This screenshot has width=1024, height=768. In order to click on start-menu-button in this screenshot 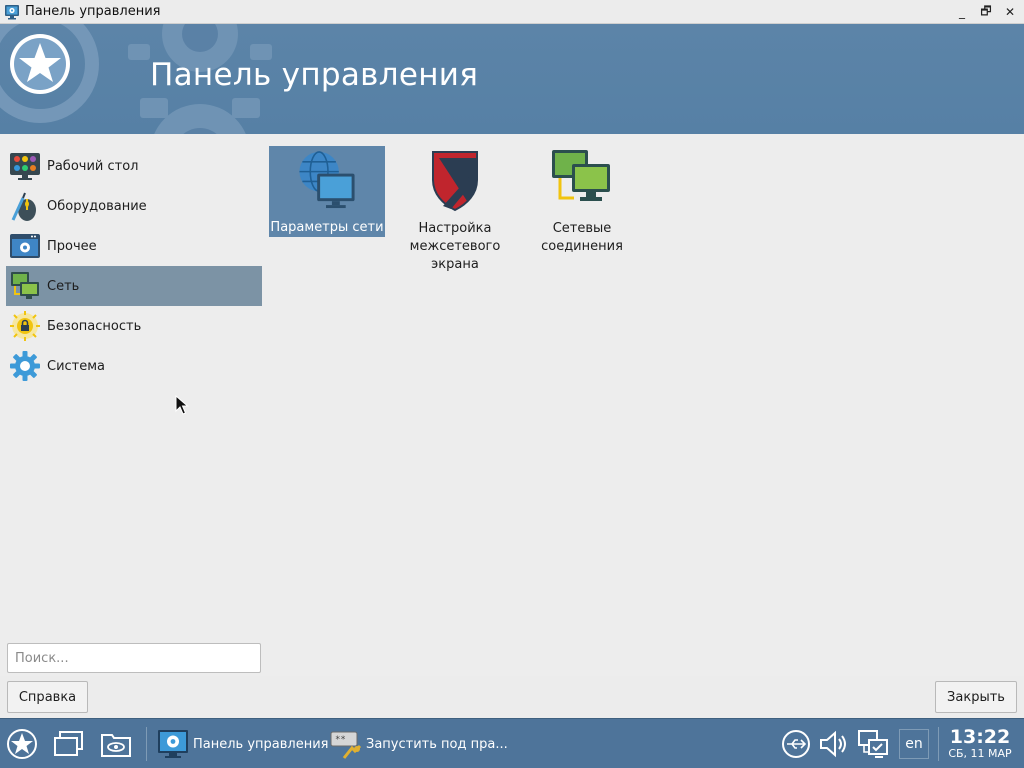, I will do `click(22, 744)`.